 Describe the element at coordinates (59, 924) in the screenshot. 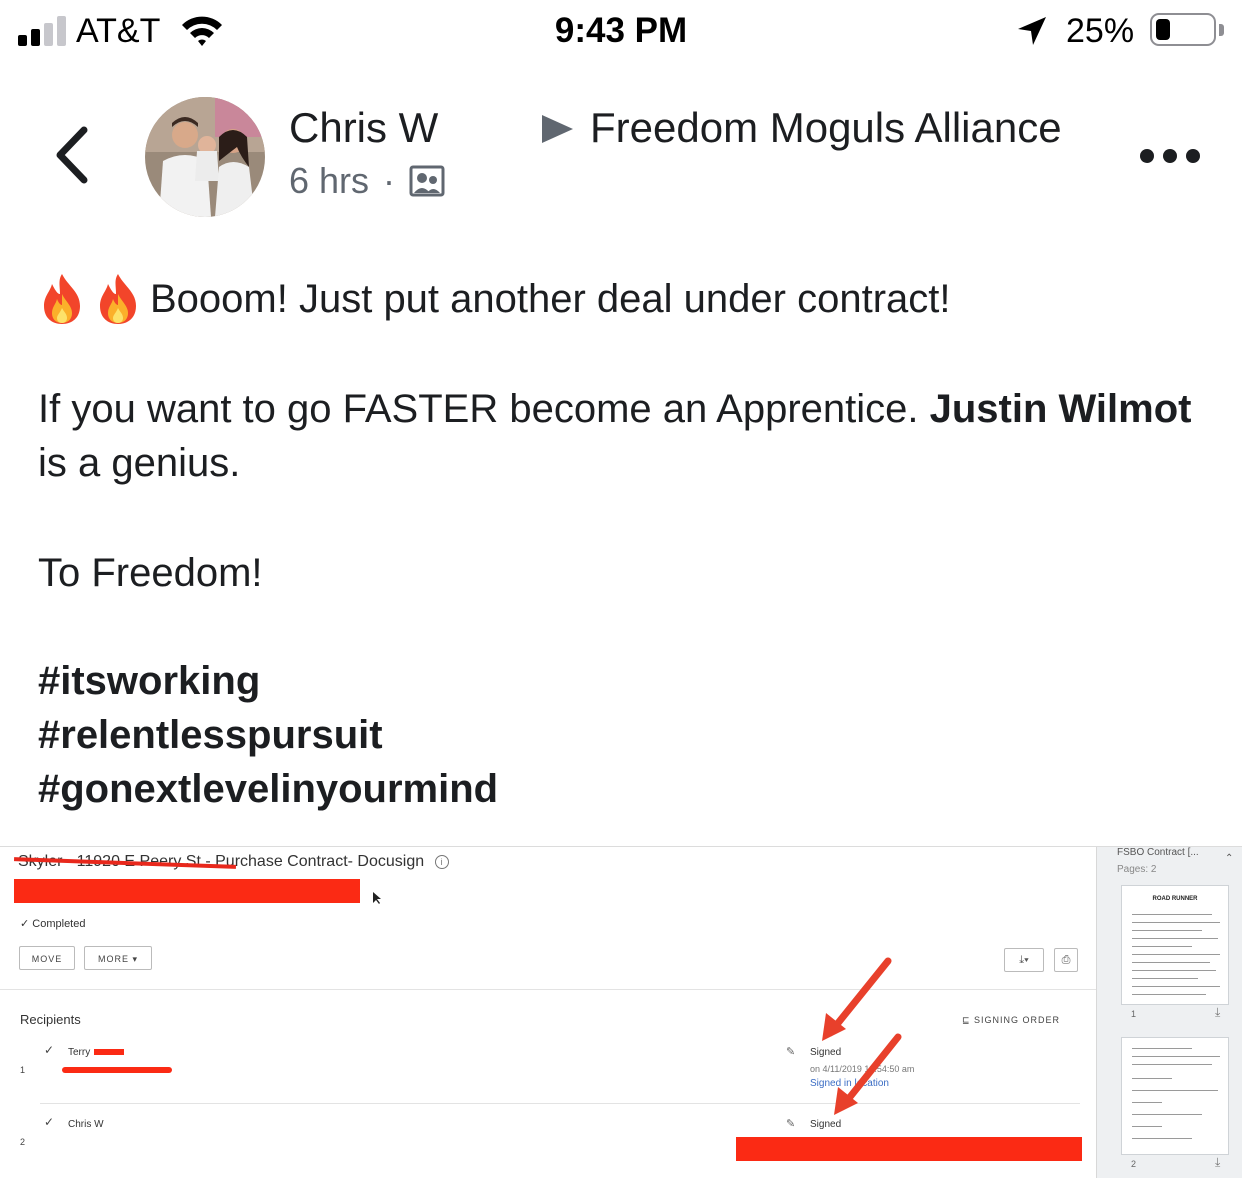

I see `status-completed-text: Completed` at that location.